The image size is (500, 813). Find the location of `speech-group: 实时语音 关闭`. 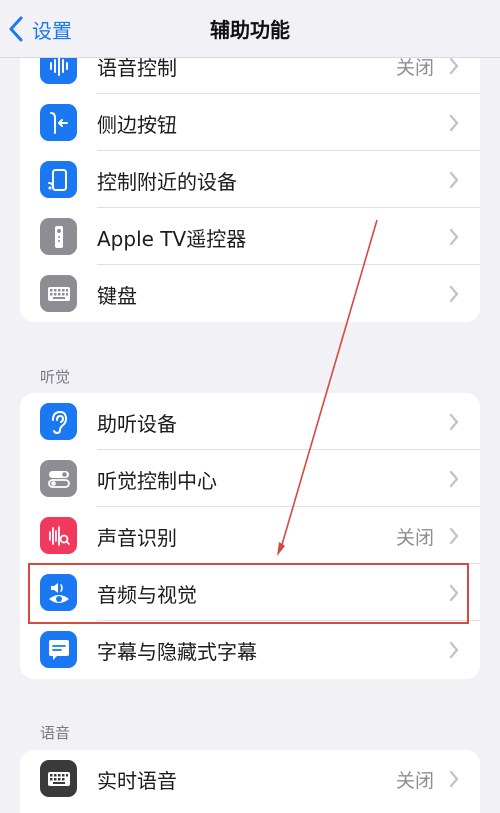

speech-group: 实时语音 关闭 is located at coordinates (250, 781).